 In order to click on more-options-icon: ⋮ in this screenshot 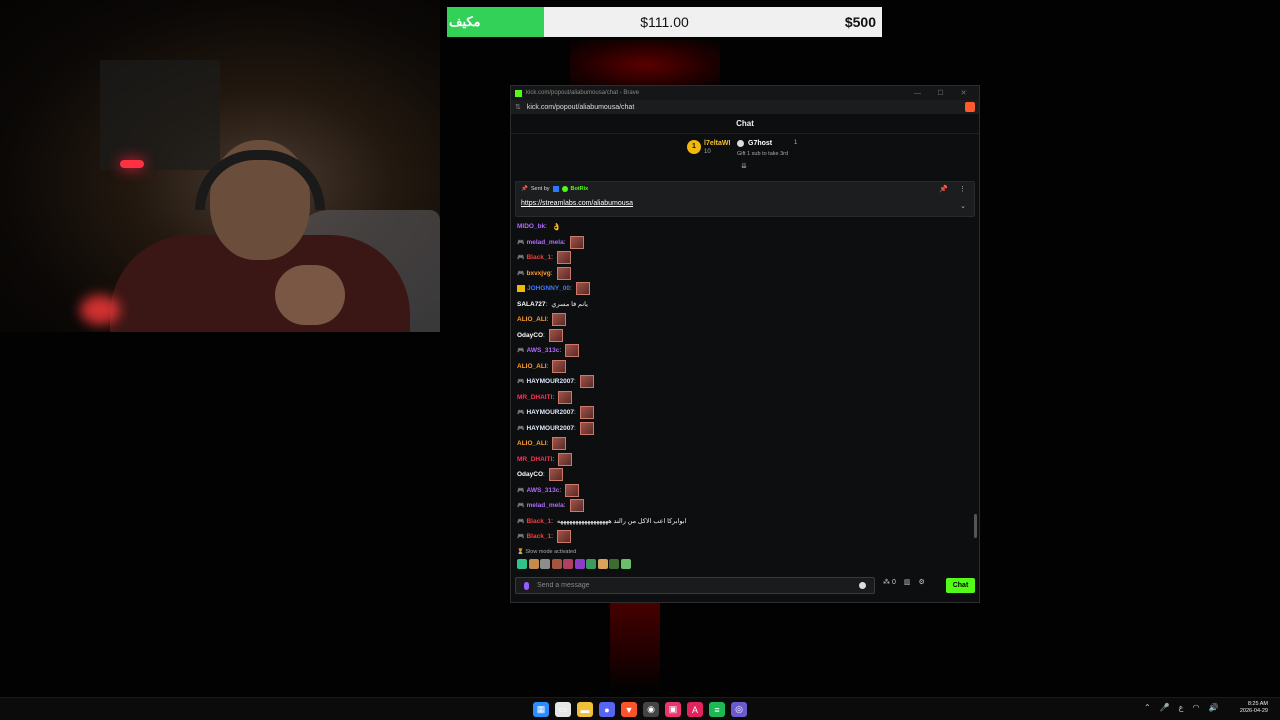, I will do `click(962, 189)`.